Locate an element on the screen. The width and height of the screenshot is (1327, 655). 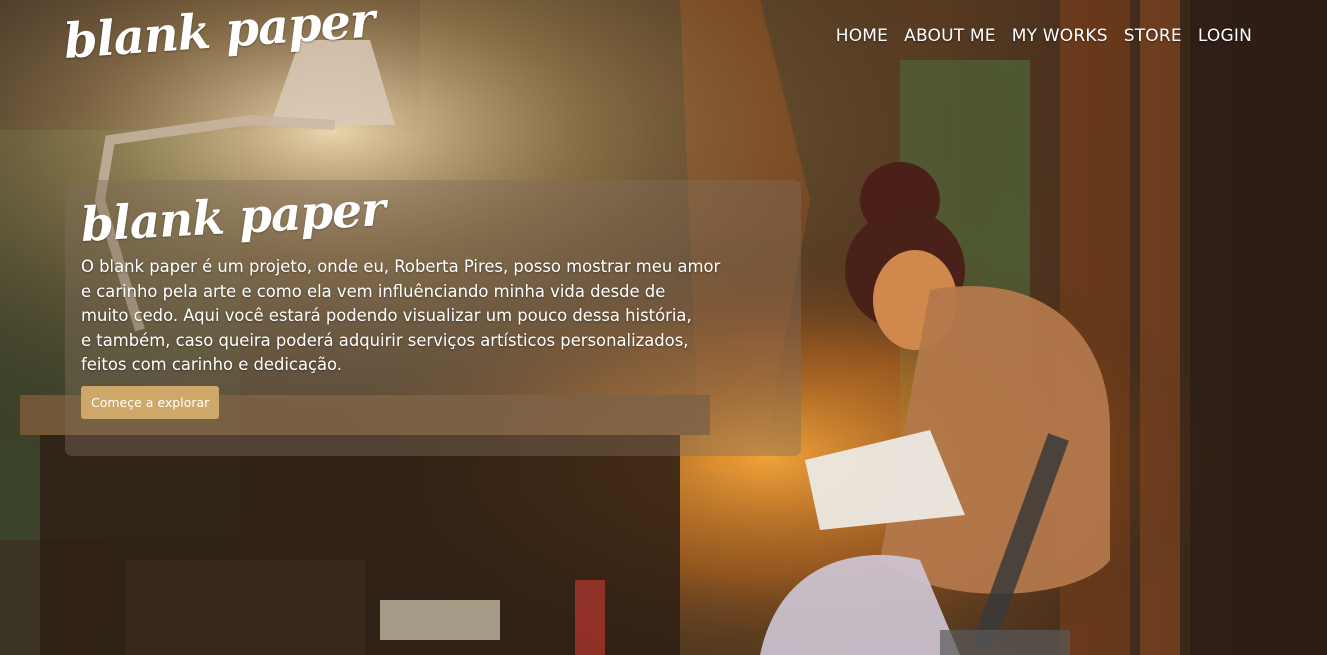
nav-about-me: ABOUT ME is located at coordinates (950, 36).